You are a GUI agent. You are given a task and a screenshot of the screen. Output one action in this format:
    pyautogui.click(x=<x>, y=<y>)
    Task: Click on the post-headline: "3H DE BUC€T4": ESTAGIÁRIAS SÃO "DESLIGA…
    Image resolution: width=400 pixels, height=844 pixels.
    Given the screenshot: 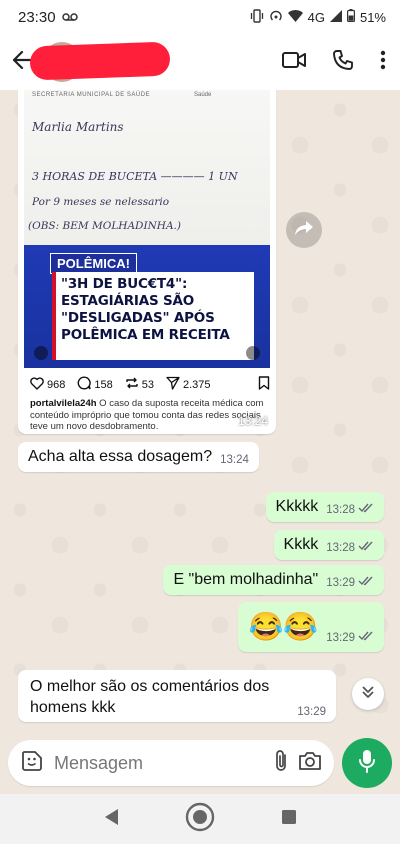 What is the action you would take?
    pyautogui.click(x=145, y=309)
    